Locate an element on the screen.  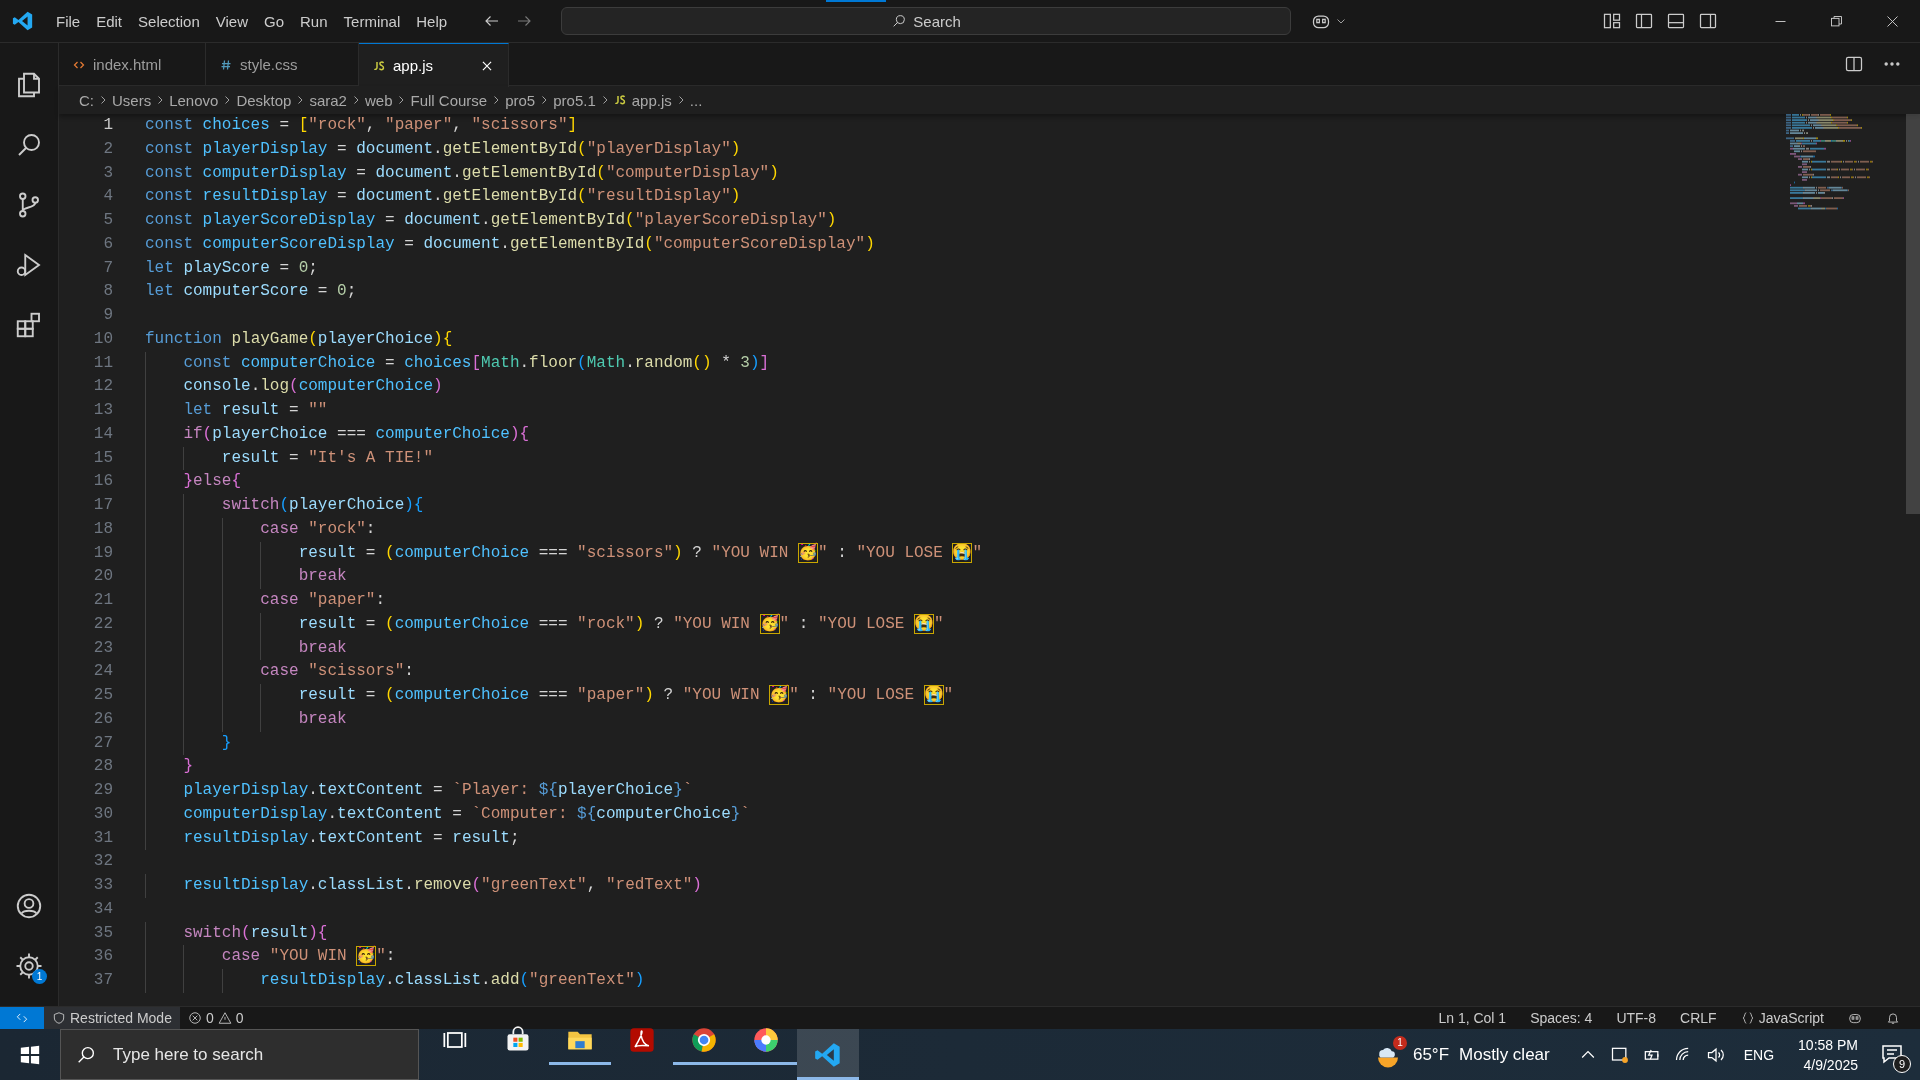
code-line: const computerScoreDisplay = document.getElementById("computerScoreDisplay") is located at coordinates (510, 244).